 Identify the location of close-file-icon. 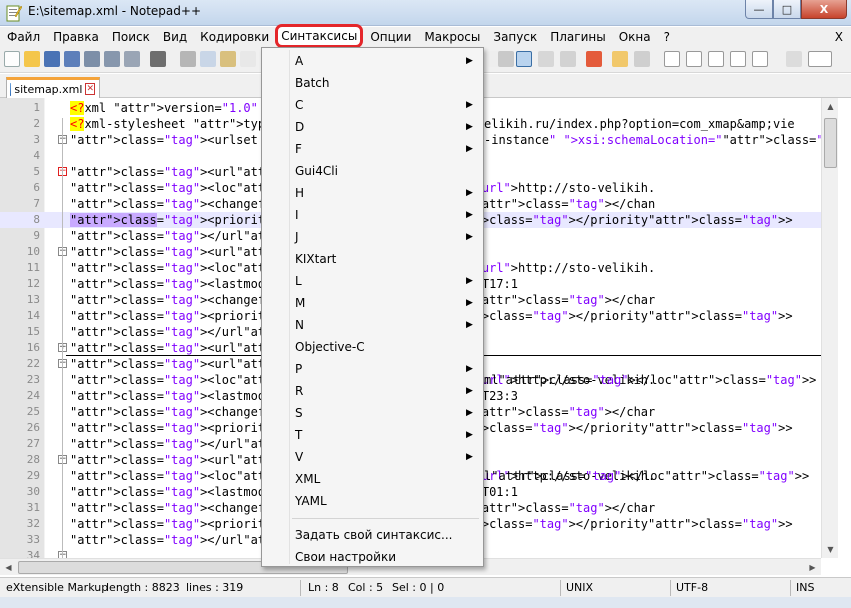
(92, 59).